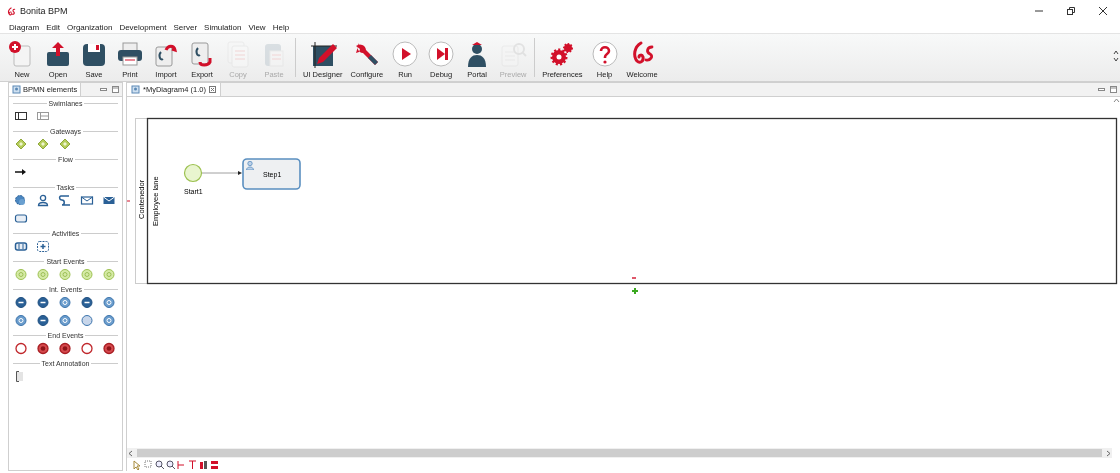 The image size is (1120, 473). I want to click on pencil-on-canvas-icon, so click(322, 54).